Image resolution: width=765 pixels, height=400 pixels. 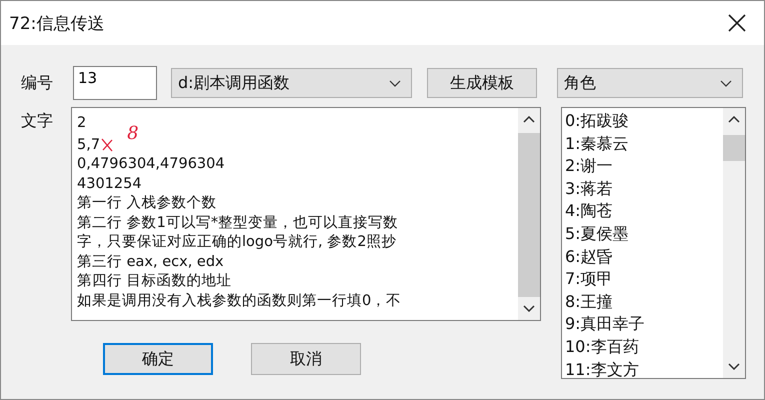 What do you see at coordinates (56, 23) in the screenshot?
I see `window-title: 72:信息传送` at bounding box center [56, 23].